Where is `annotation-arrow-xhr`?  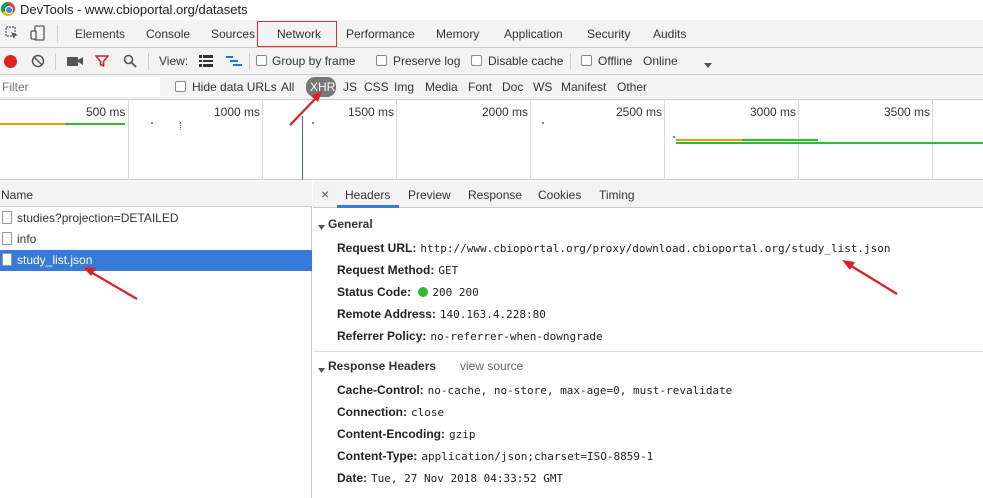 annotation-arrow-xhr is located at coordinates (305, 108).